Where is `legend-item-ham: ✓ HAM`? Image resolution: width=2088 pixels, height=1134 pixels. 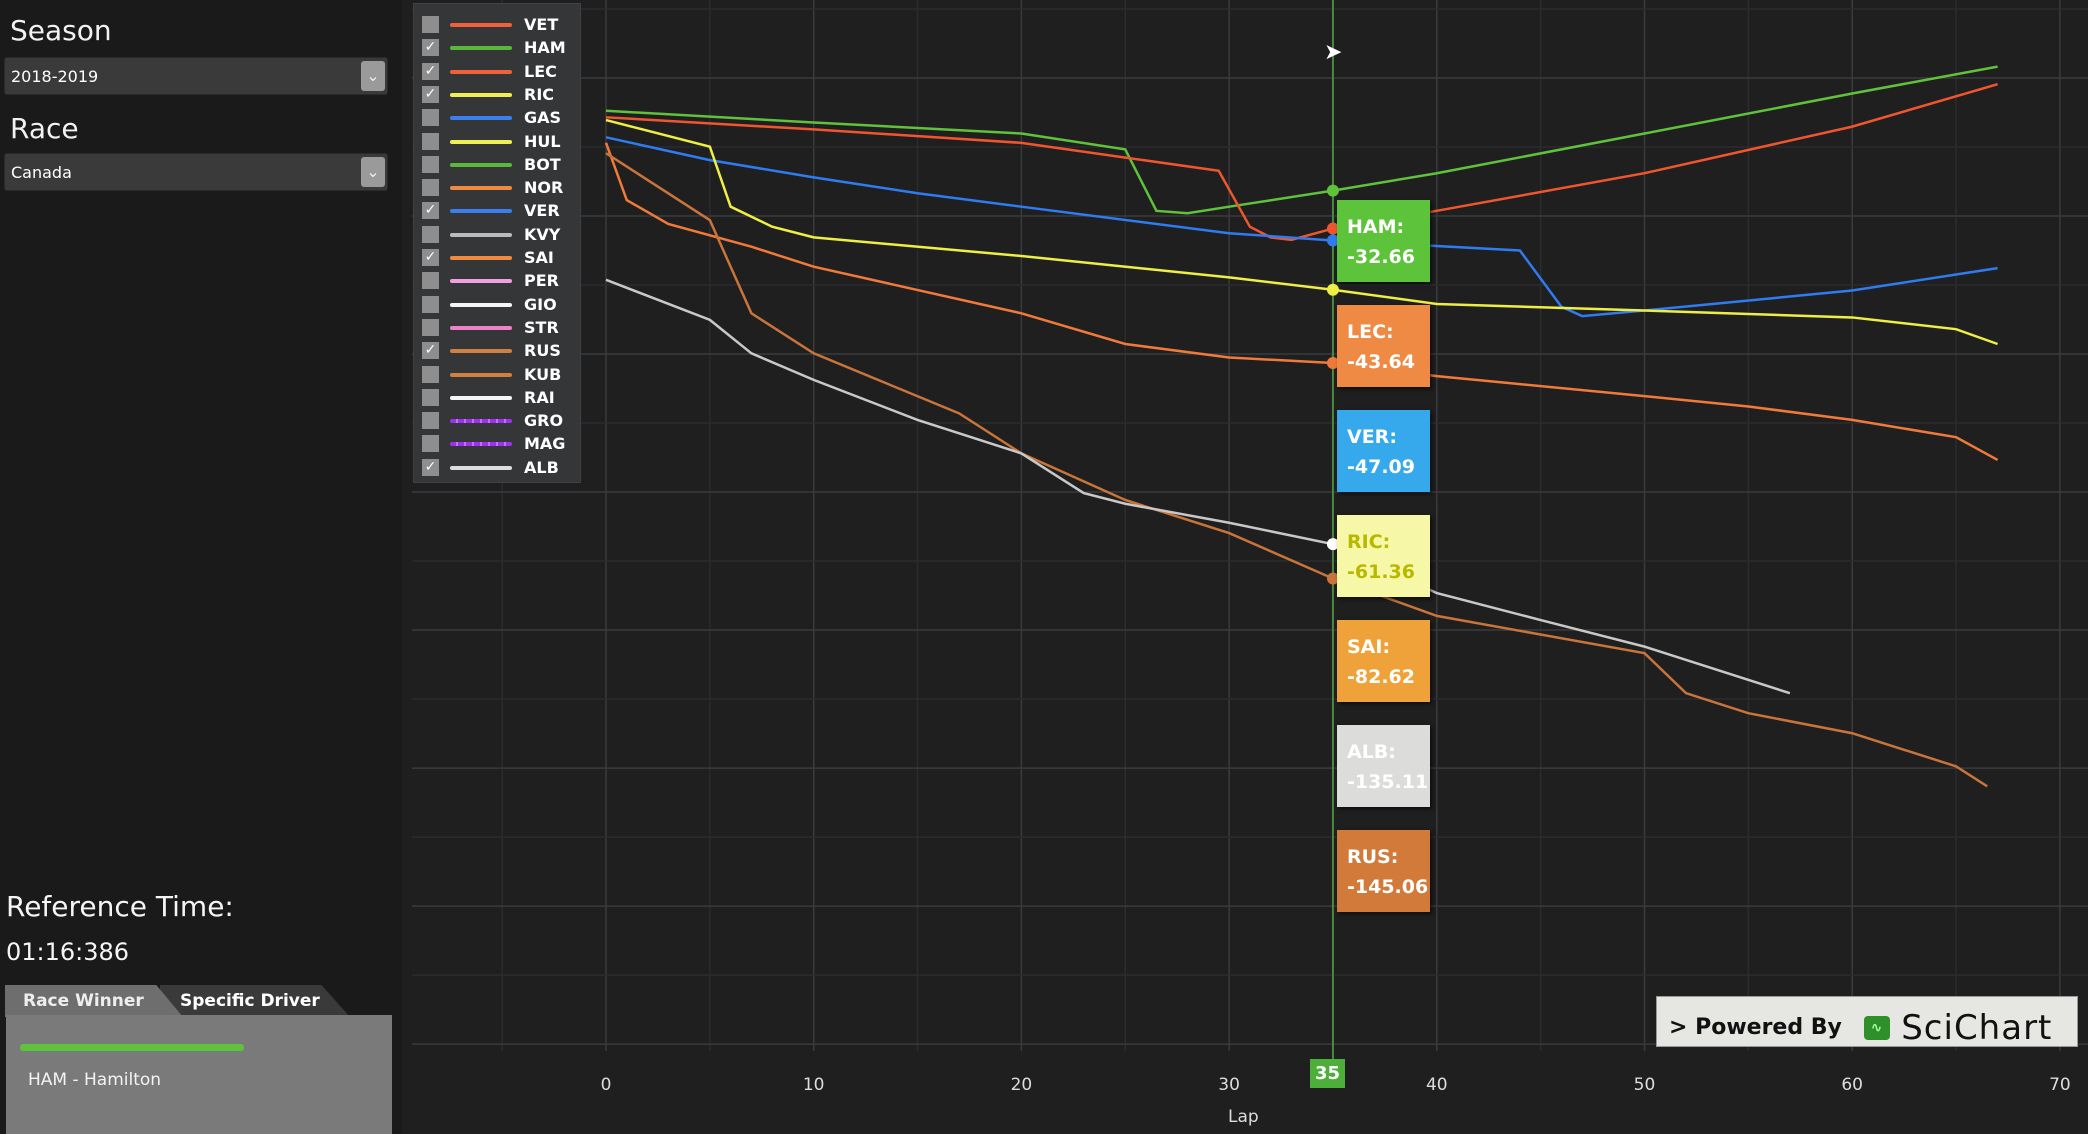 legend-item-ham: ✓ HAM is located at coordinates (497, 48).